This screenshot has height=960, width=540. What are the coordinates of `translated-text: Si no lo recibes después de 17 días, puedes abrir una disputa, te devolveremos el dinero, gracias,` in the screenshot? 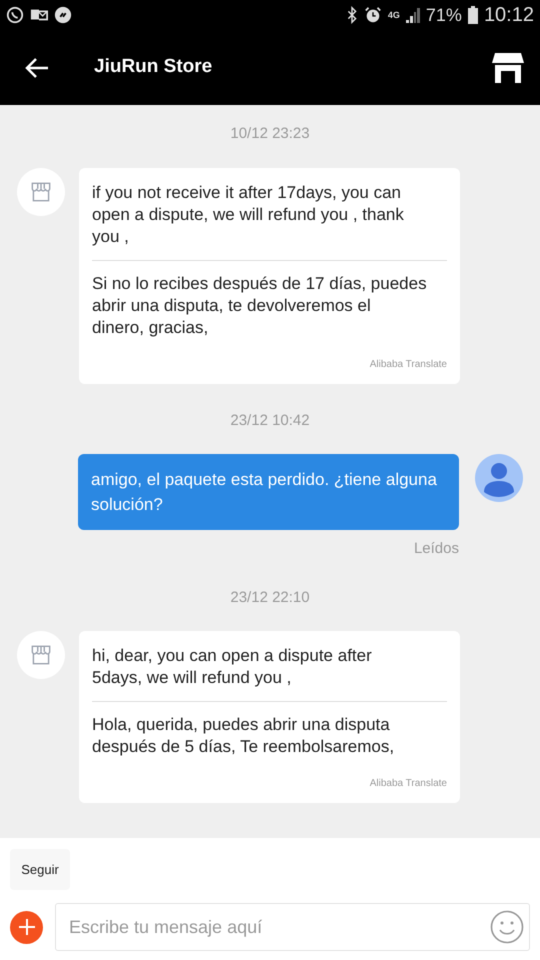 It's located at (260, 305).